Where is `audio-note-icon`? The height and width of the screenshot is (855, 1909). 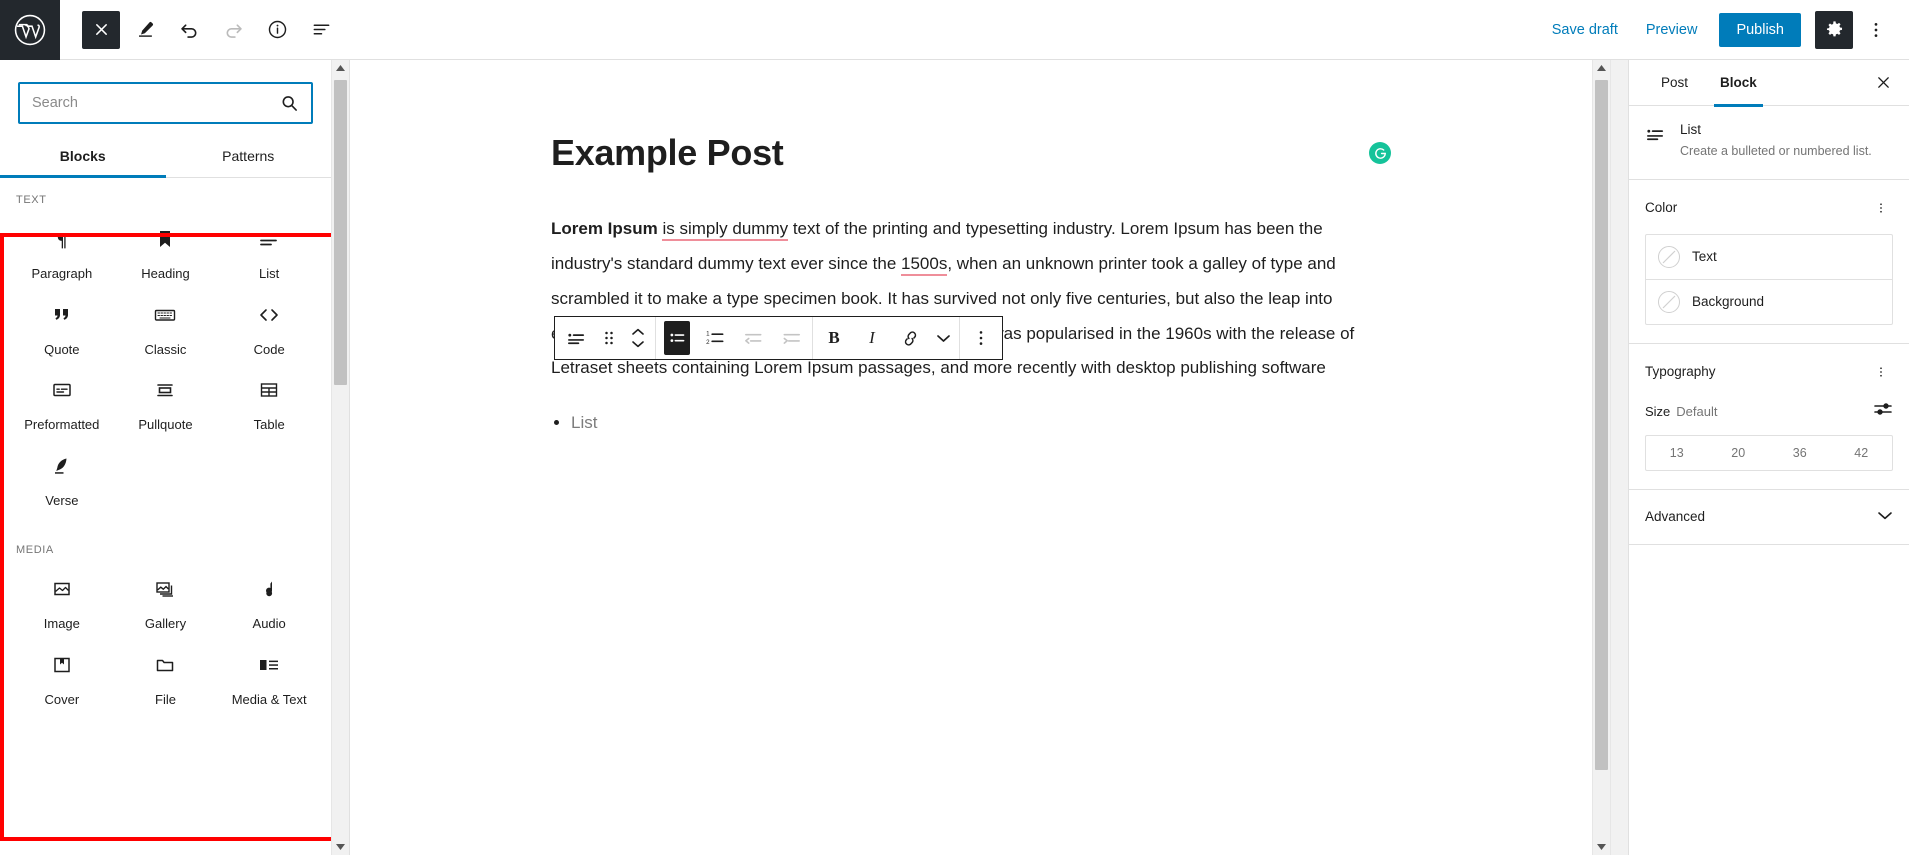 audio-note-icon is located at coordinates (269, 589).